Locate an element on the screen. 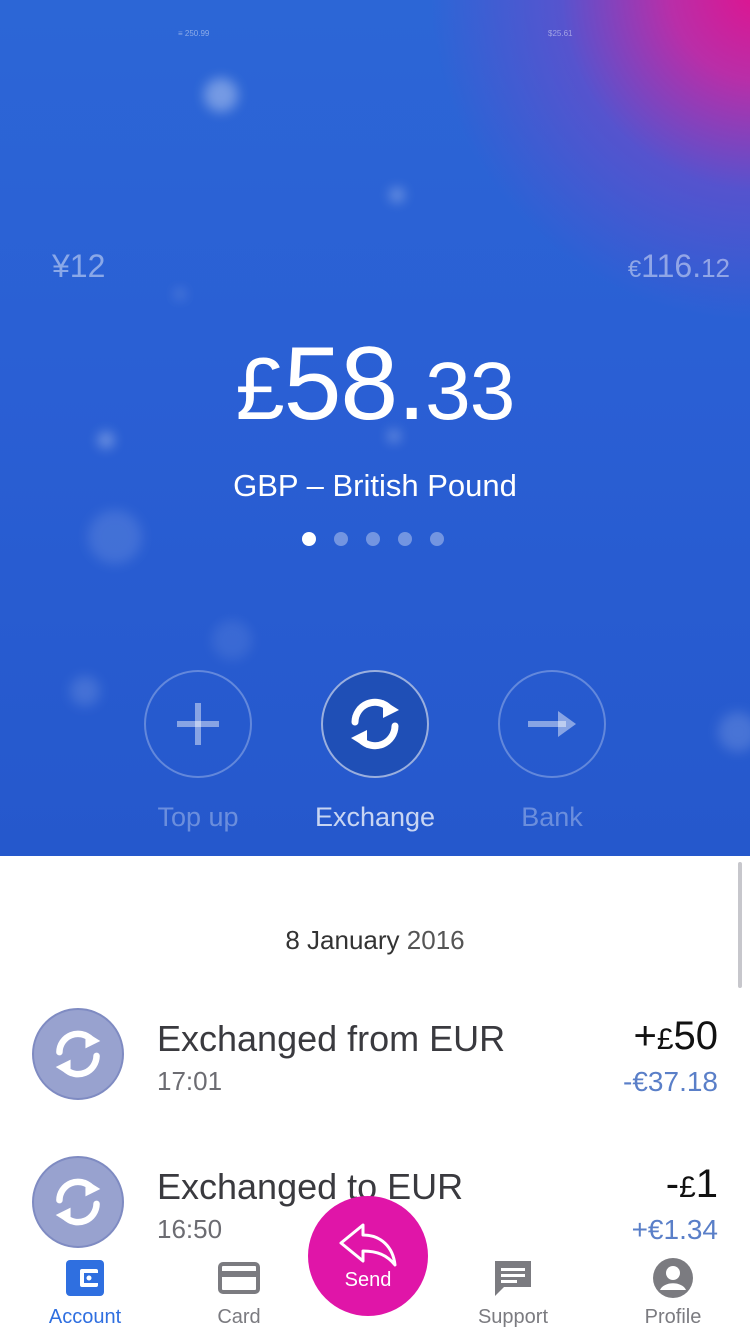 Image resolution: width=750 pixels, height=1334 pixels. tab-support: Support is located at coordinates (513, 1293).